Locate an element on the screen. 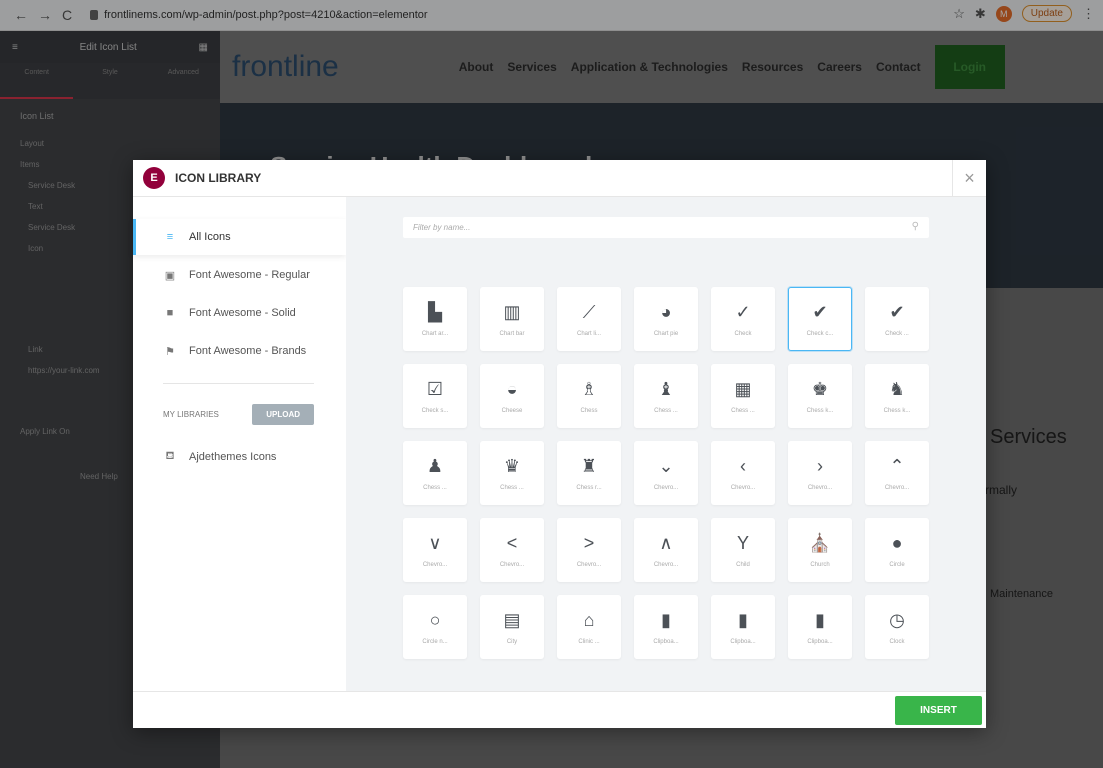 Image resolution: width=1103 pixels, height=768 pixels. icon-tile: ● Circle is located at coordinates (897, 550).